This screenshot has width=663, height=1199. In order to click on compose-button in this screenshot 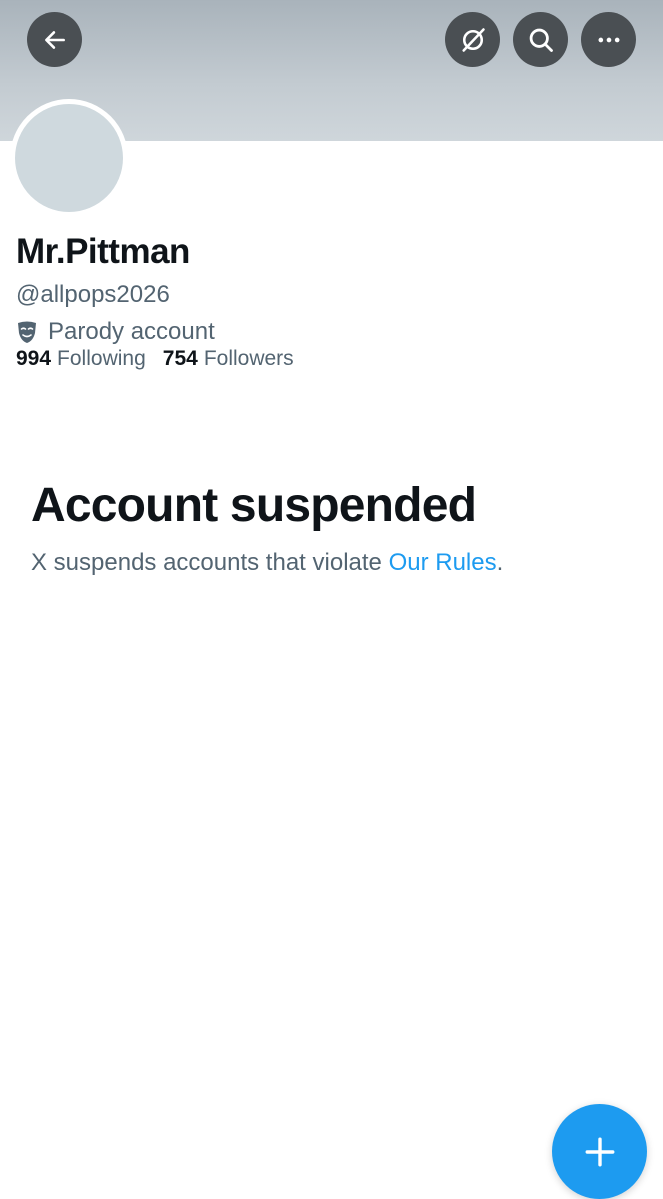, I will do `click(599, 1151)`.